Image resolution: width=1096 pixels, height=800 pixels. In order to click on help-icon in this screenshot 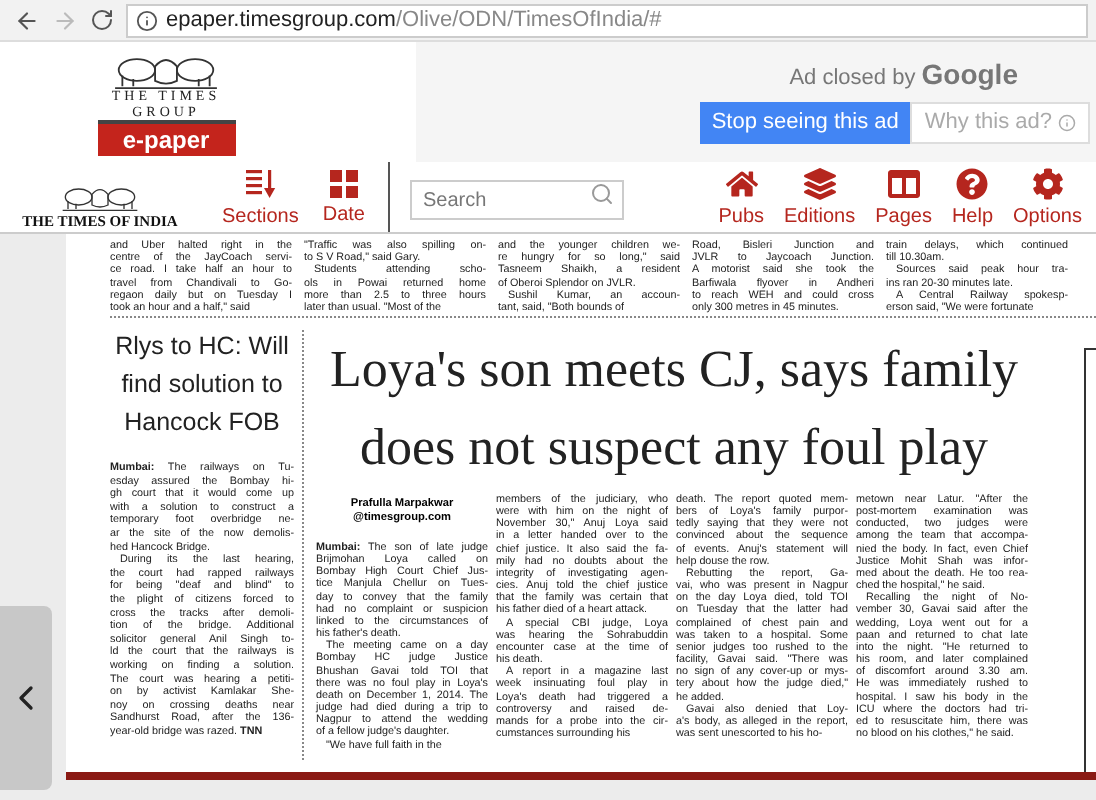, I will do `click(972, 183)`.